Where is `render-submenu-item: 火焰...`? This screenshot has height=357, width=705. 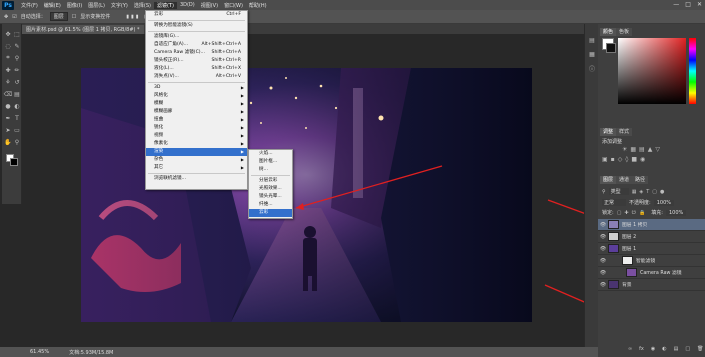 render-submenu-item: 火焰... is located at coordinates (270, 154).